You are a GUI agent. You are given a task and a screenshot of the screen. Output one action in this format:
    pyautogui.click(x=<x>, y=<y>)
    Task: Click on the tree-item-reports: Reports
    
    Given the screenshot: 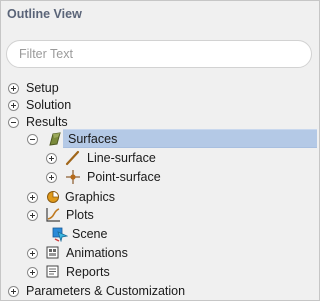 What is the action you would take?
    pyautogui.click(x=68, y=272)
    